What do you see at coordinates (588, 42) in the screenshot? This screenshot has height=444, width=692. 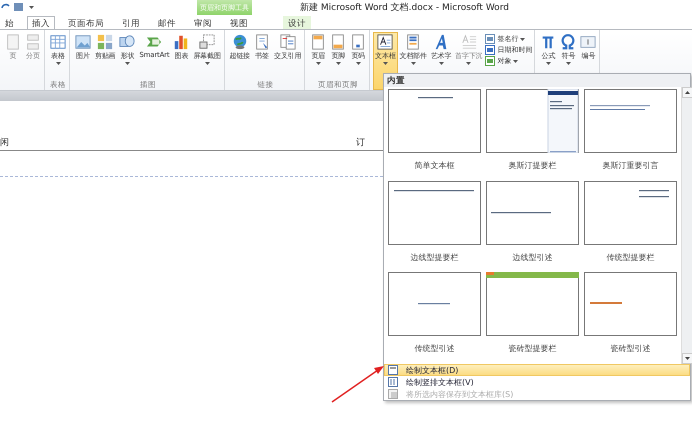 I see `number-icon` at bounding box center [588, 42].